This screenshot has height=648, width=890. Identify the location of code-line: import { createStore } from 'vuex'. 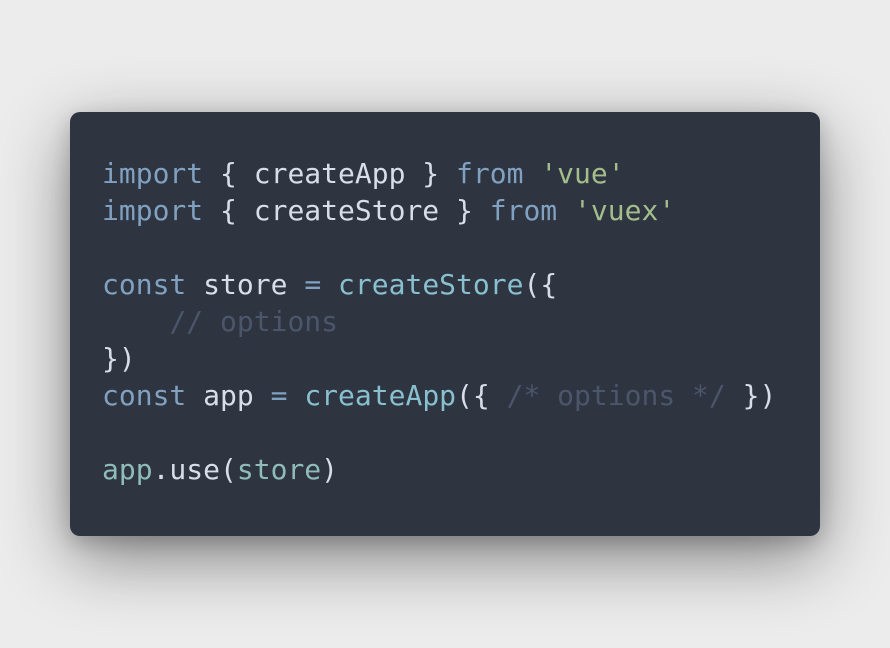
(439, 210).